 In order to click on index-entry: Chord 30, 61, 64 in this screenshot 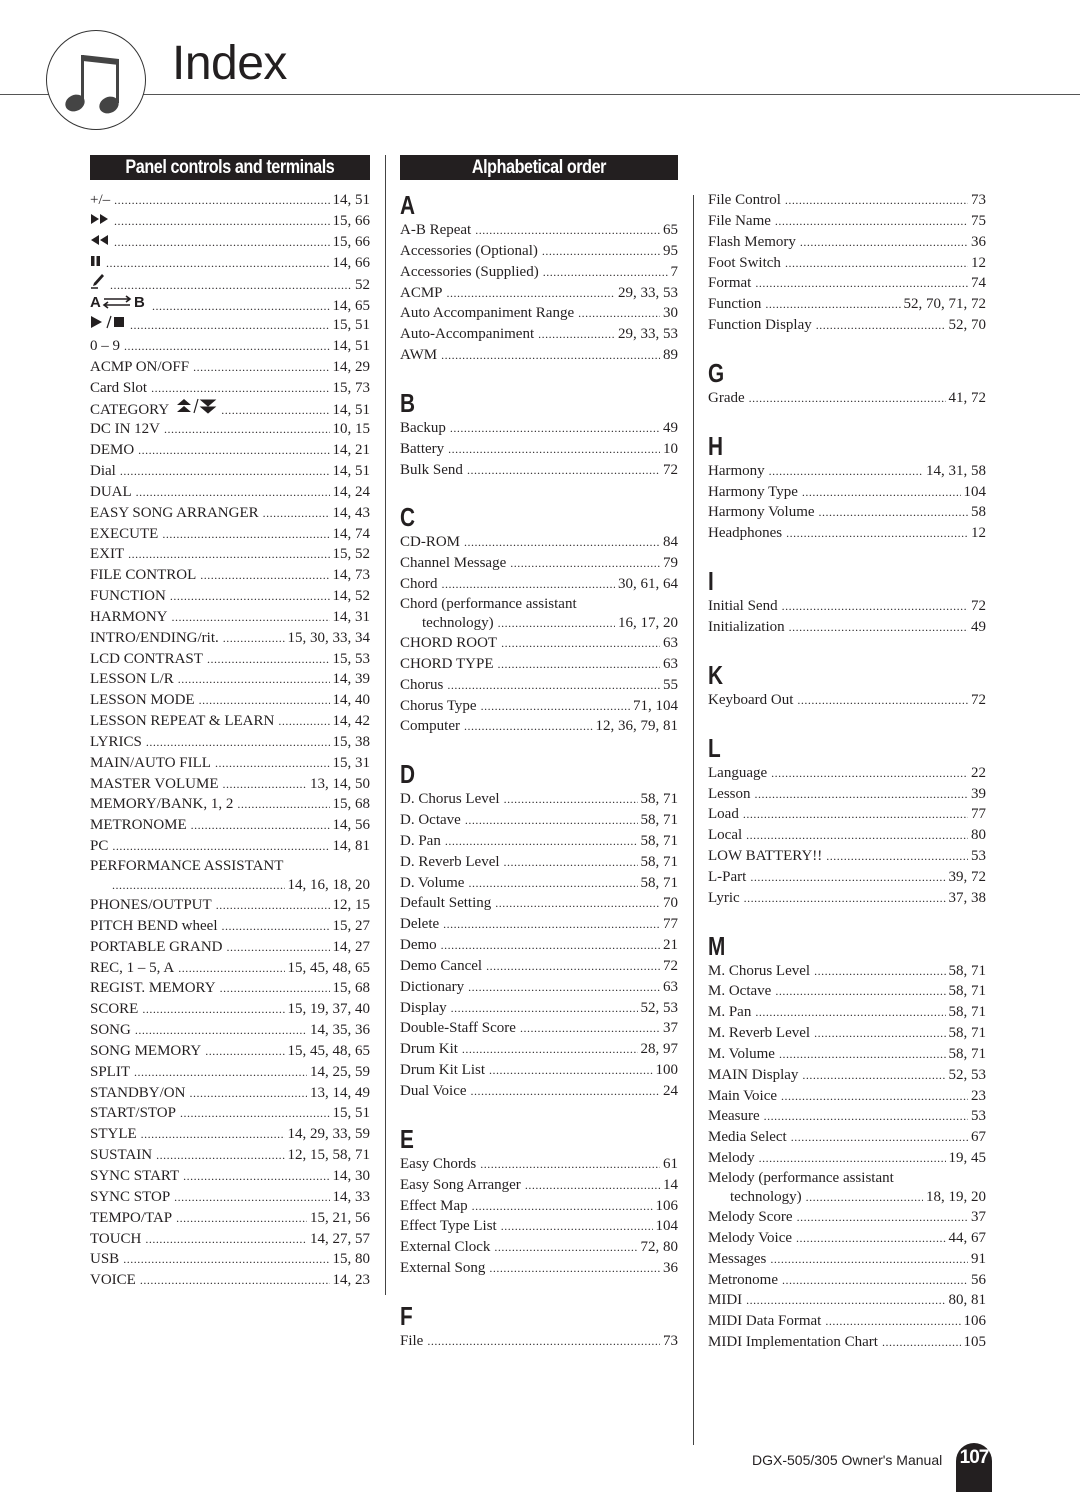, I will do `click(539, 584)`.